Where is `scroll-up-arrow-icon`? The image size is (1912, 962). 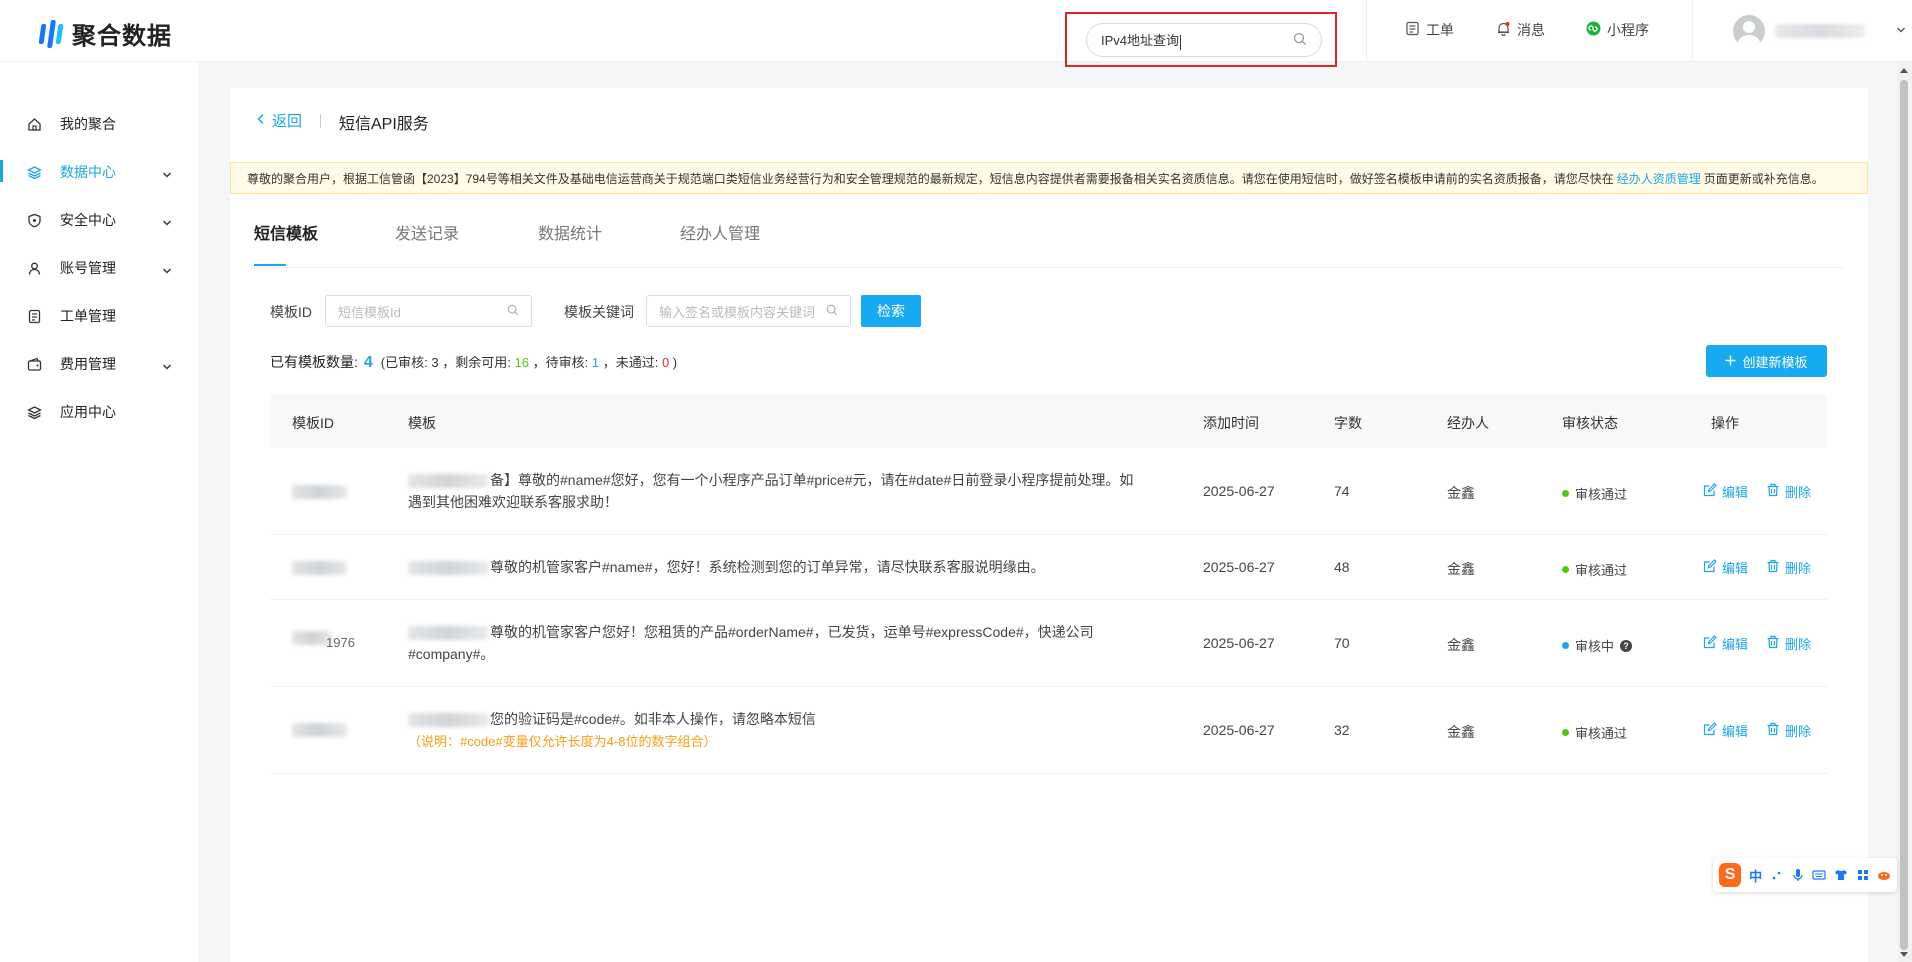
scroll-up-arrow-icon is located at coordinates (1904, 70).